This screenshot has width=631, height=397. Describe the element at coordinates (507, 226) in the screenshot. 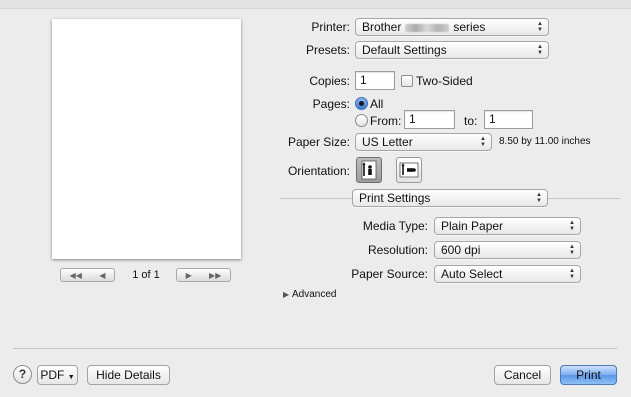

I see `media-type-popup: Plain Paper ▲ ▼` at that location.